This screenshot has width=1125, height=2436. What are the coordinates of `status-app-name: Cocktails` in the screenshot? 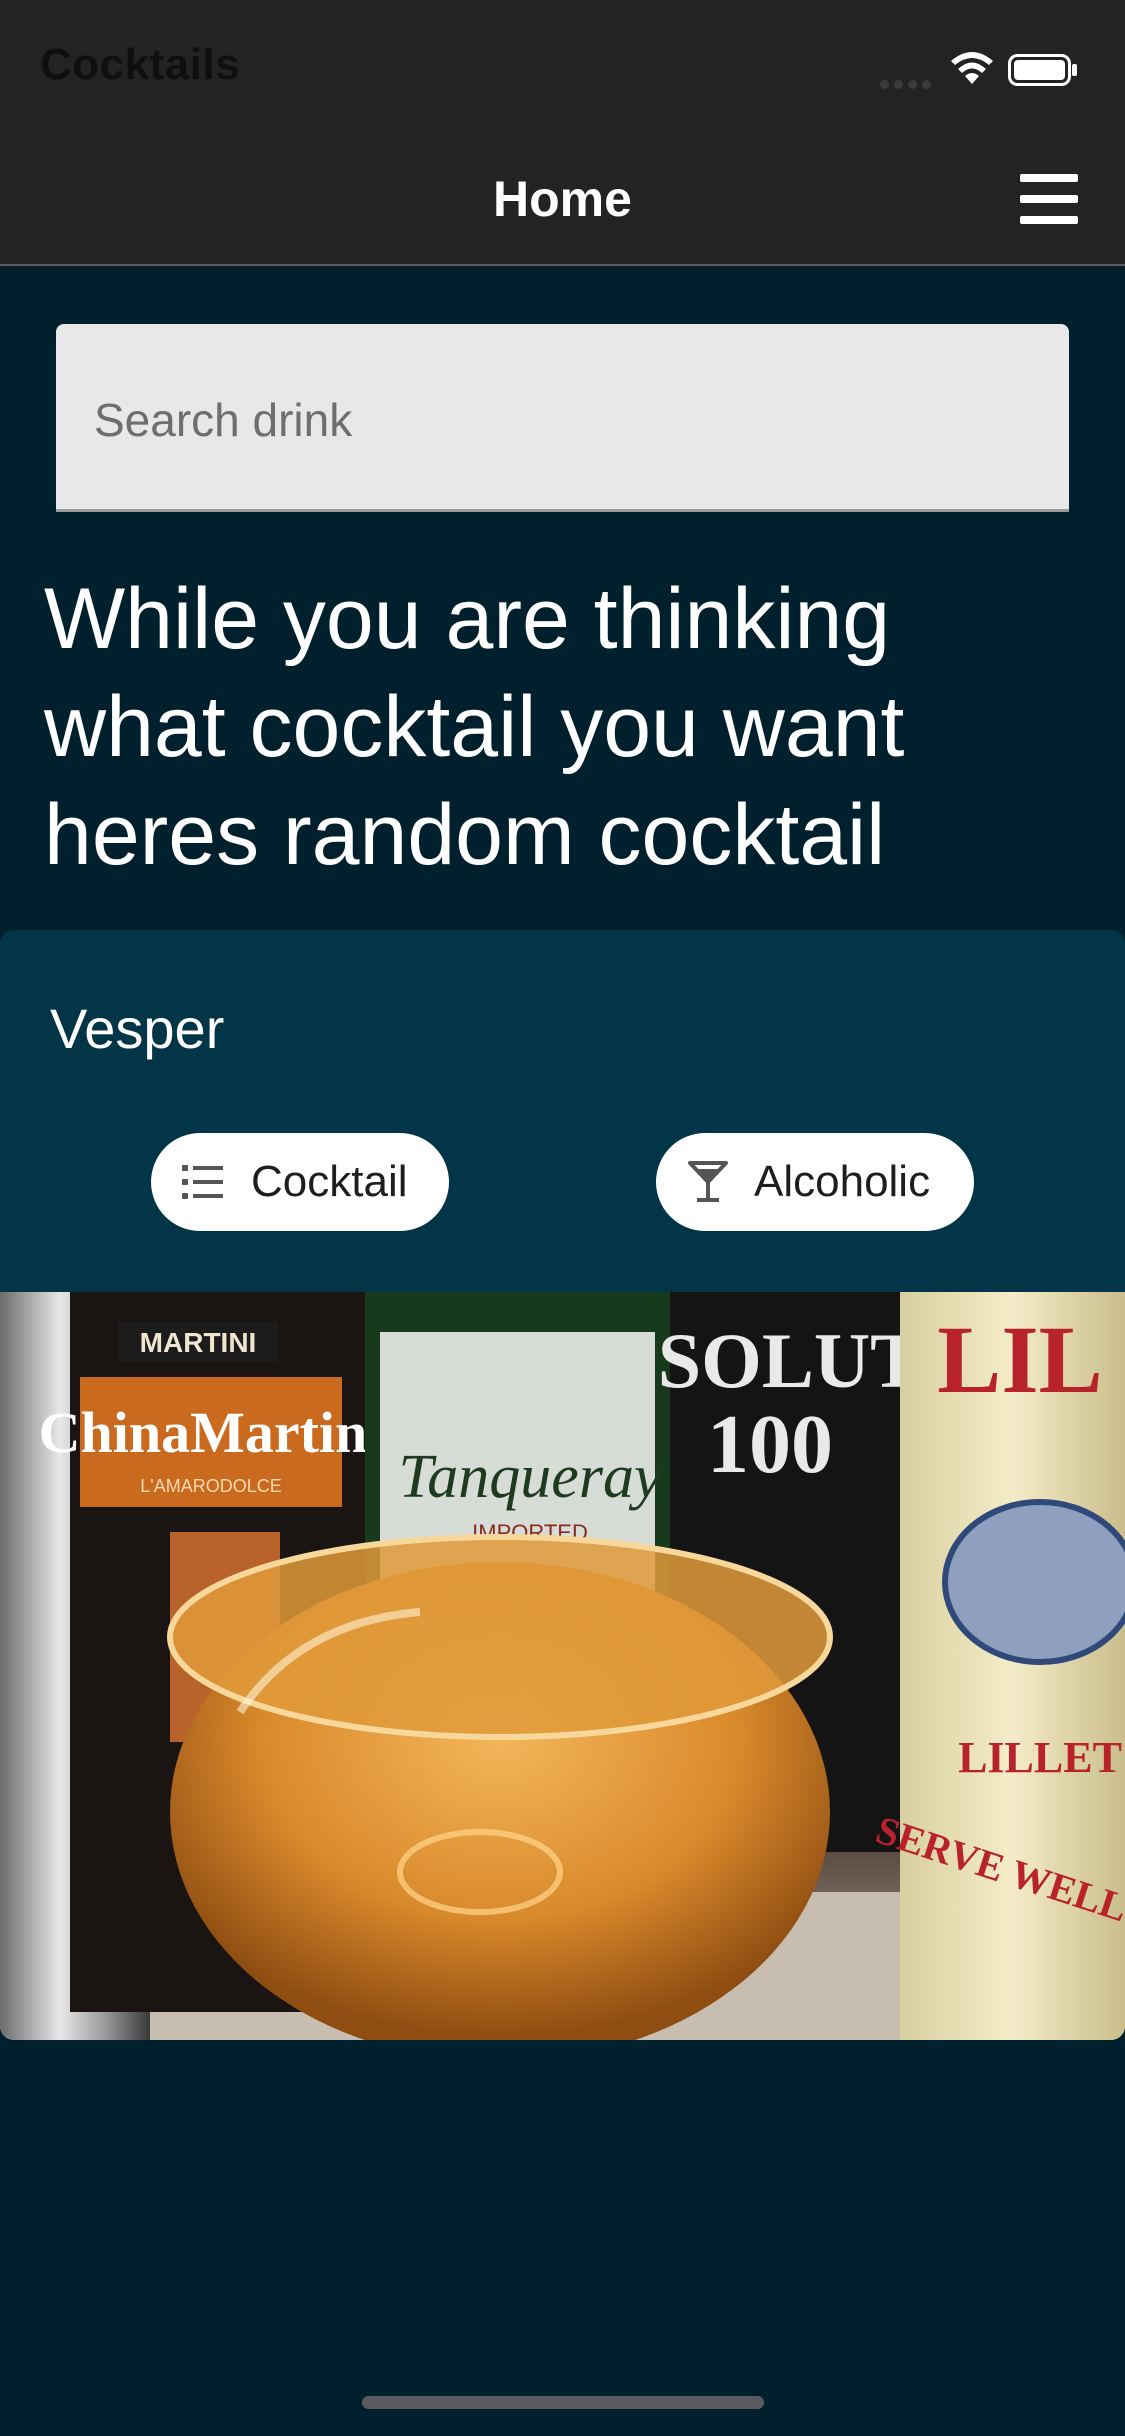 It's located at (140, 64).